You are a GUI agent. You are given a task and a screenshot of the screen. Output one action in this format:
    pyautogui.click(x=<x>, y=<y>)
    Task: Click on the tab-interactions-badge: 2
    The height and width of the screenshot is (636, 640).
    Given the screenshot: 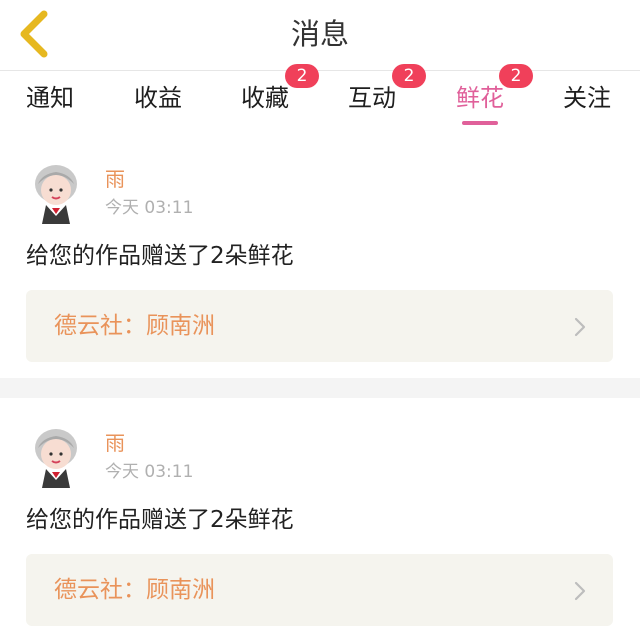 What is the action you would take?
    pyautogui.click(x=409, y=76)
    